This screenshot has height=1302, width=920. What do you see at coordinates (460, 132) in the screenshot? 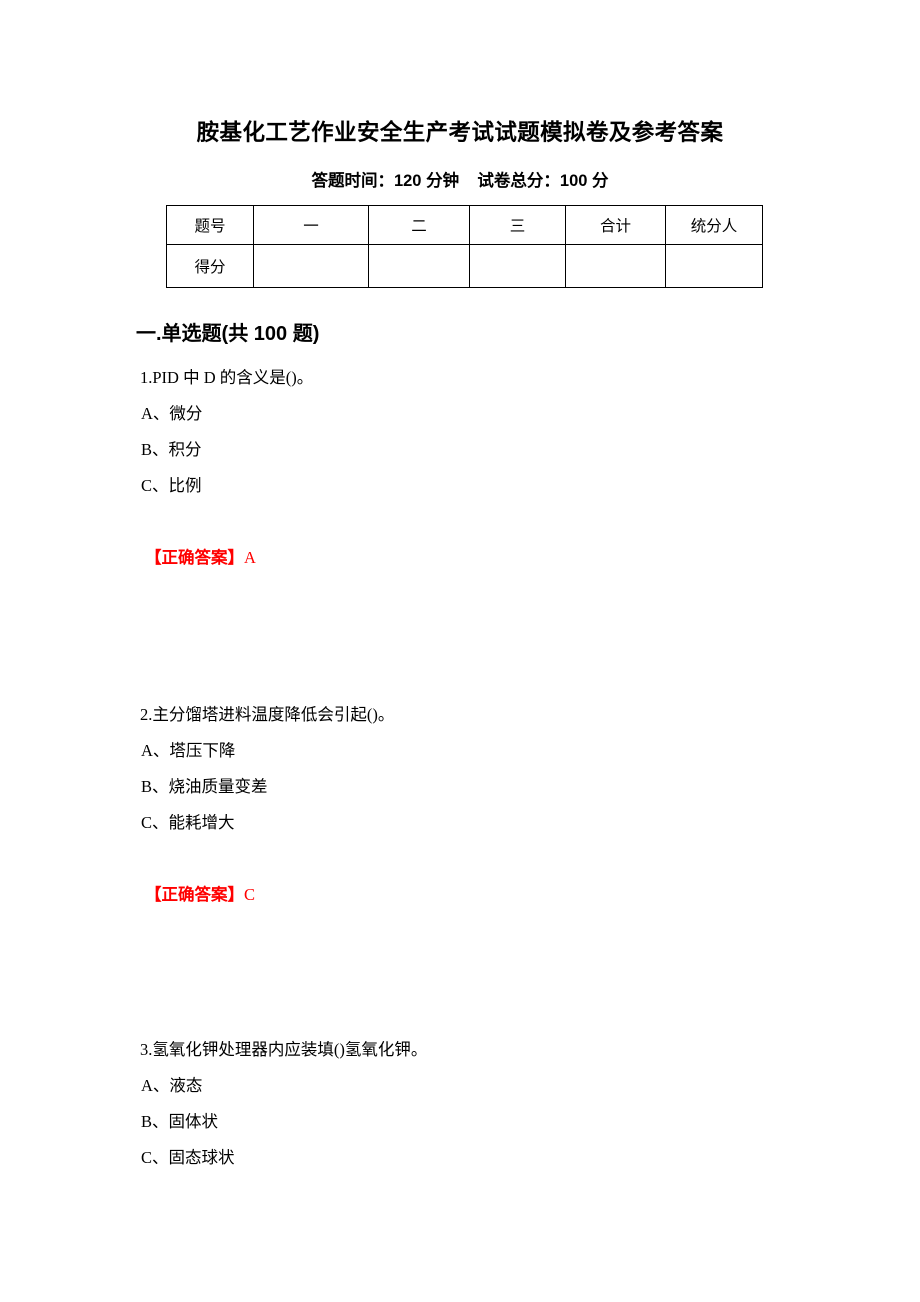
I see `page-title: 胺基化工艺作业安全生产考试试题模拟卷及参考答案` at bounding box center [460, 132].